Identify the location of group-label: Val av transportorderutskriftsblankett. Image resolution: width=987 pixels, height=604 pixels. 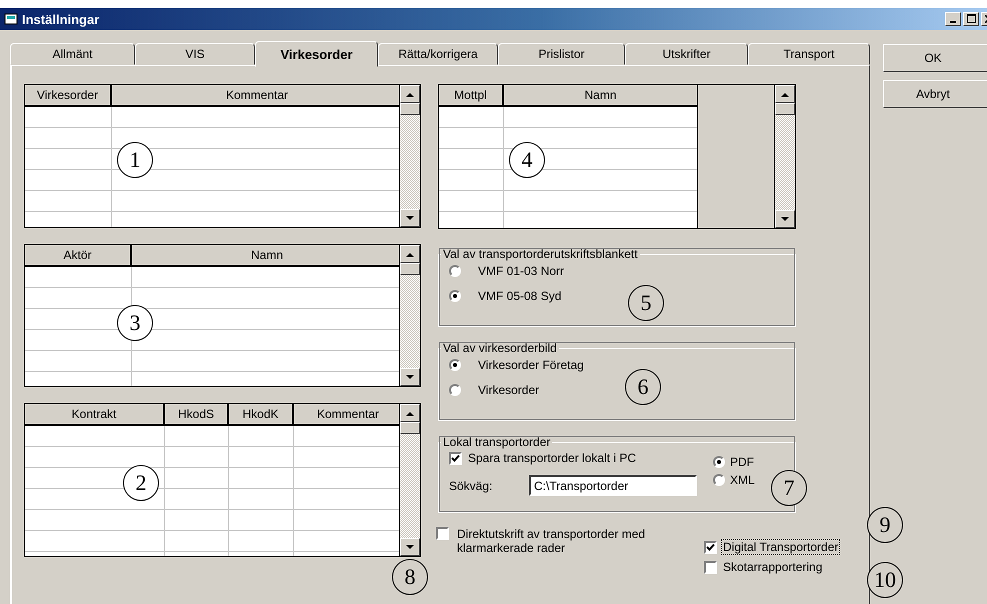
(540, 254).